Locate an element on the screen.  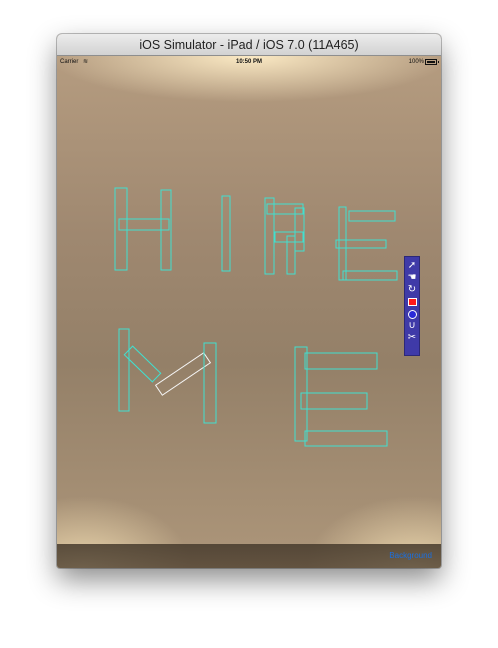
rectangle-tool-button is located at coordinates (412, 302).